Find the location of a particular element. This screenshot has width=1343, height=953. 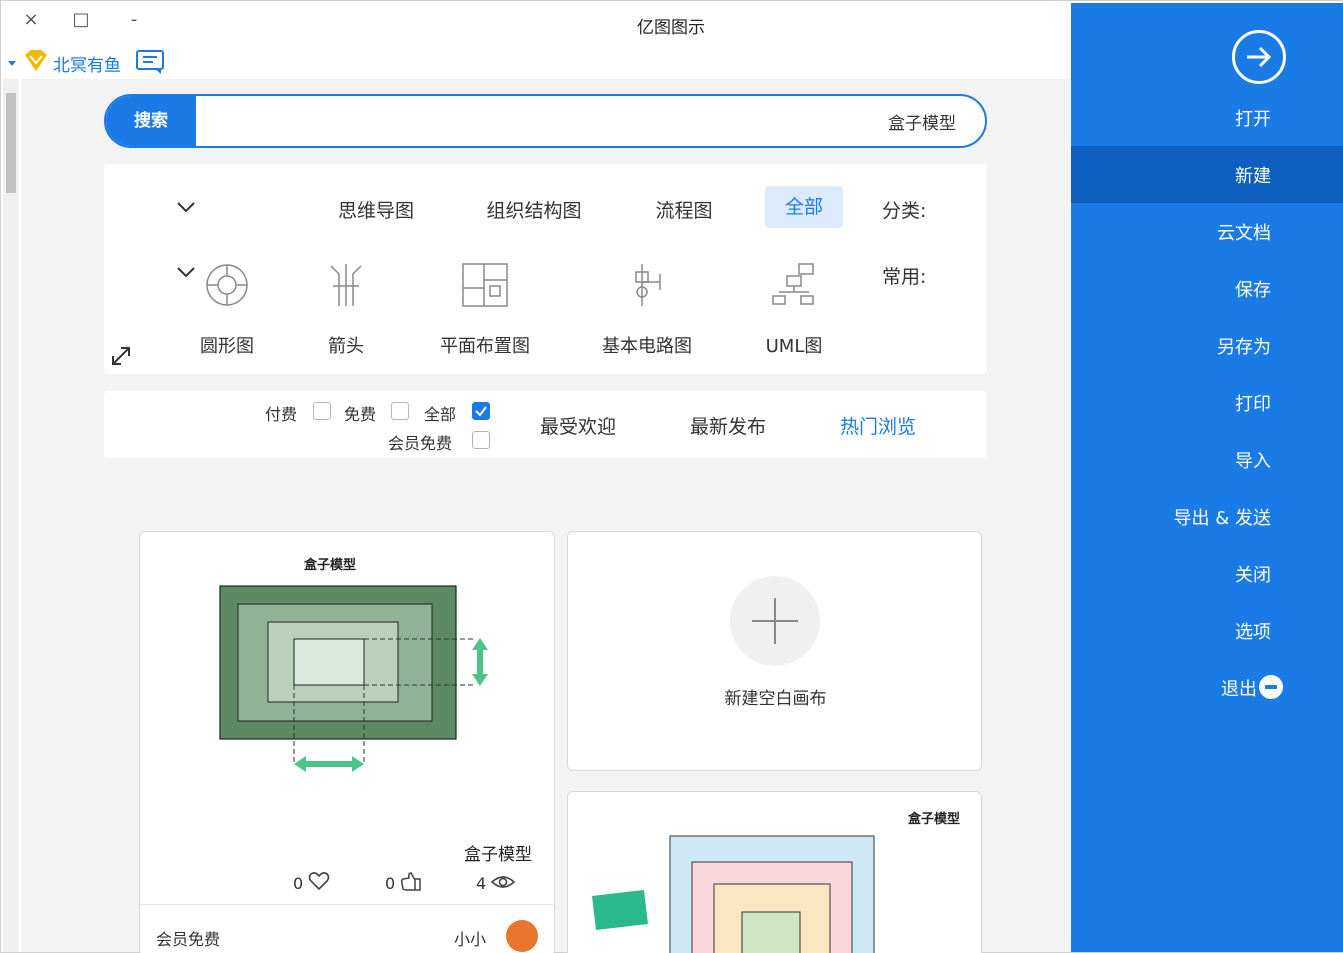

divider is located at coordinates (347, 904).